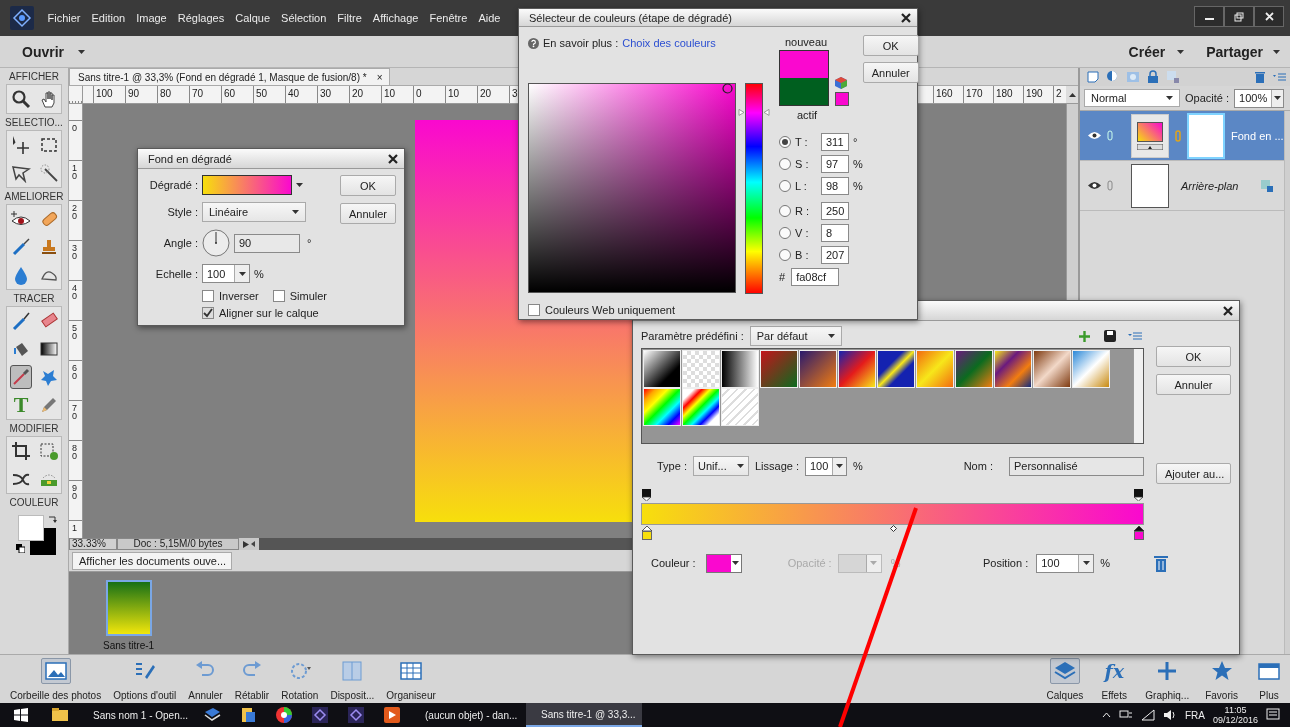  Describe the element at coordinates (533, 43) in the screenshot. I see `help-icon` at that location.